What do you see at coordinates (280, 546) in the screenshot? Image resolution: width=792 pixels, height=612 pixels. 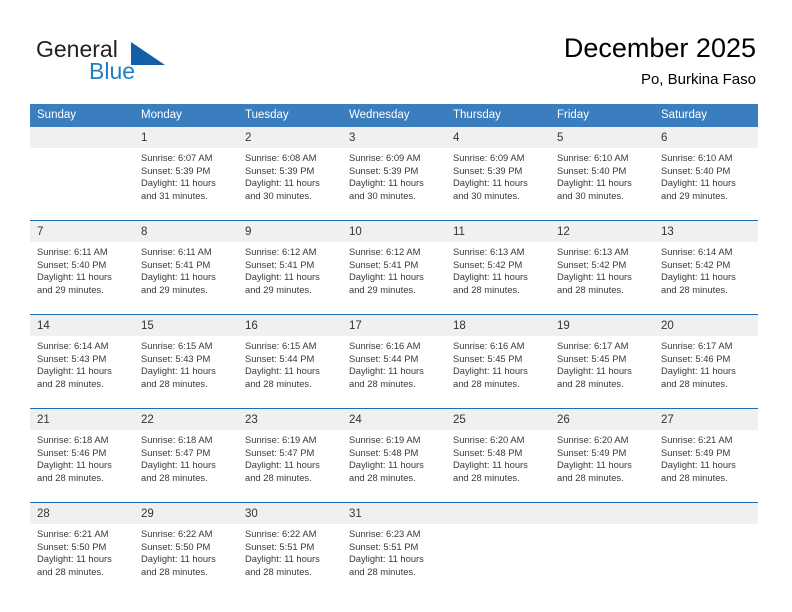 I see `sunset-text: Sunset: 5:51 PM` at bounding box center [280, 546].